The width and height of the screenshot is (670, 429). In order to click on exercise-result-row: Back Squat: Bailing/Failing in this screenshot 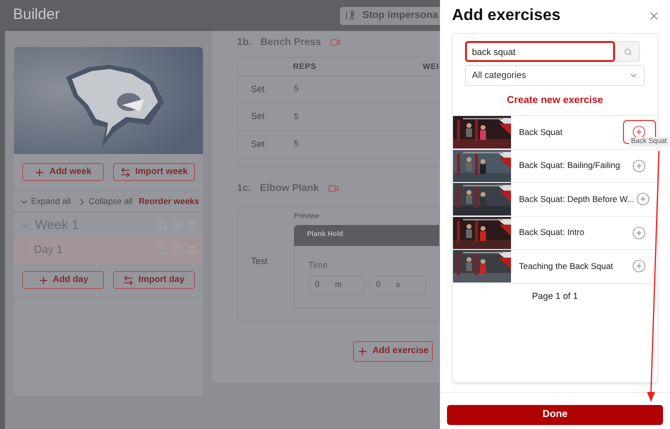, I will do `click(555, 166)`.